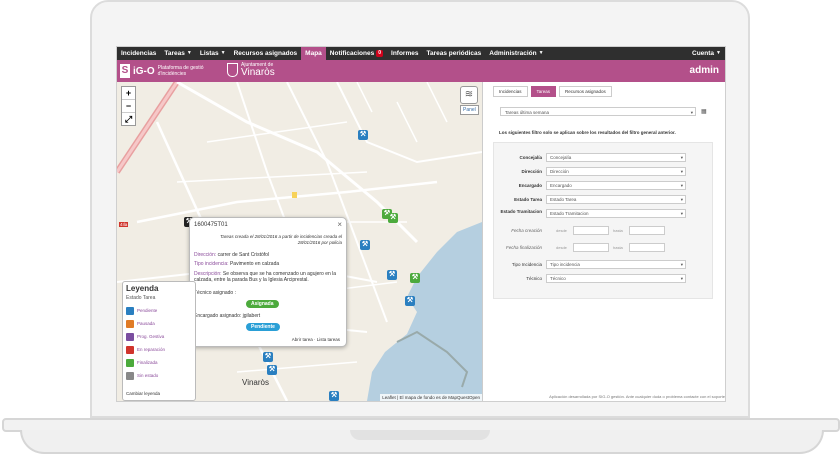 This screenshot has height=464, width=840. I want to click on nav-administracion: Administración ▼, so click(516, 53).